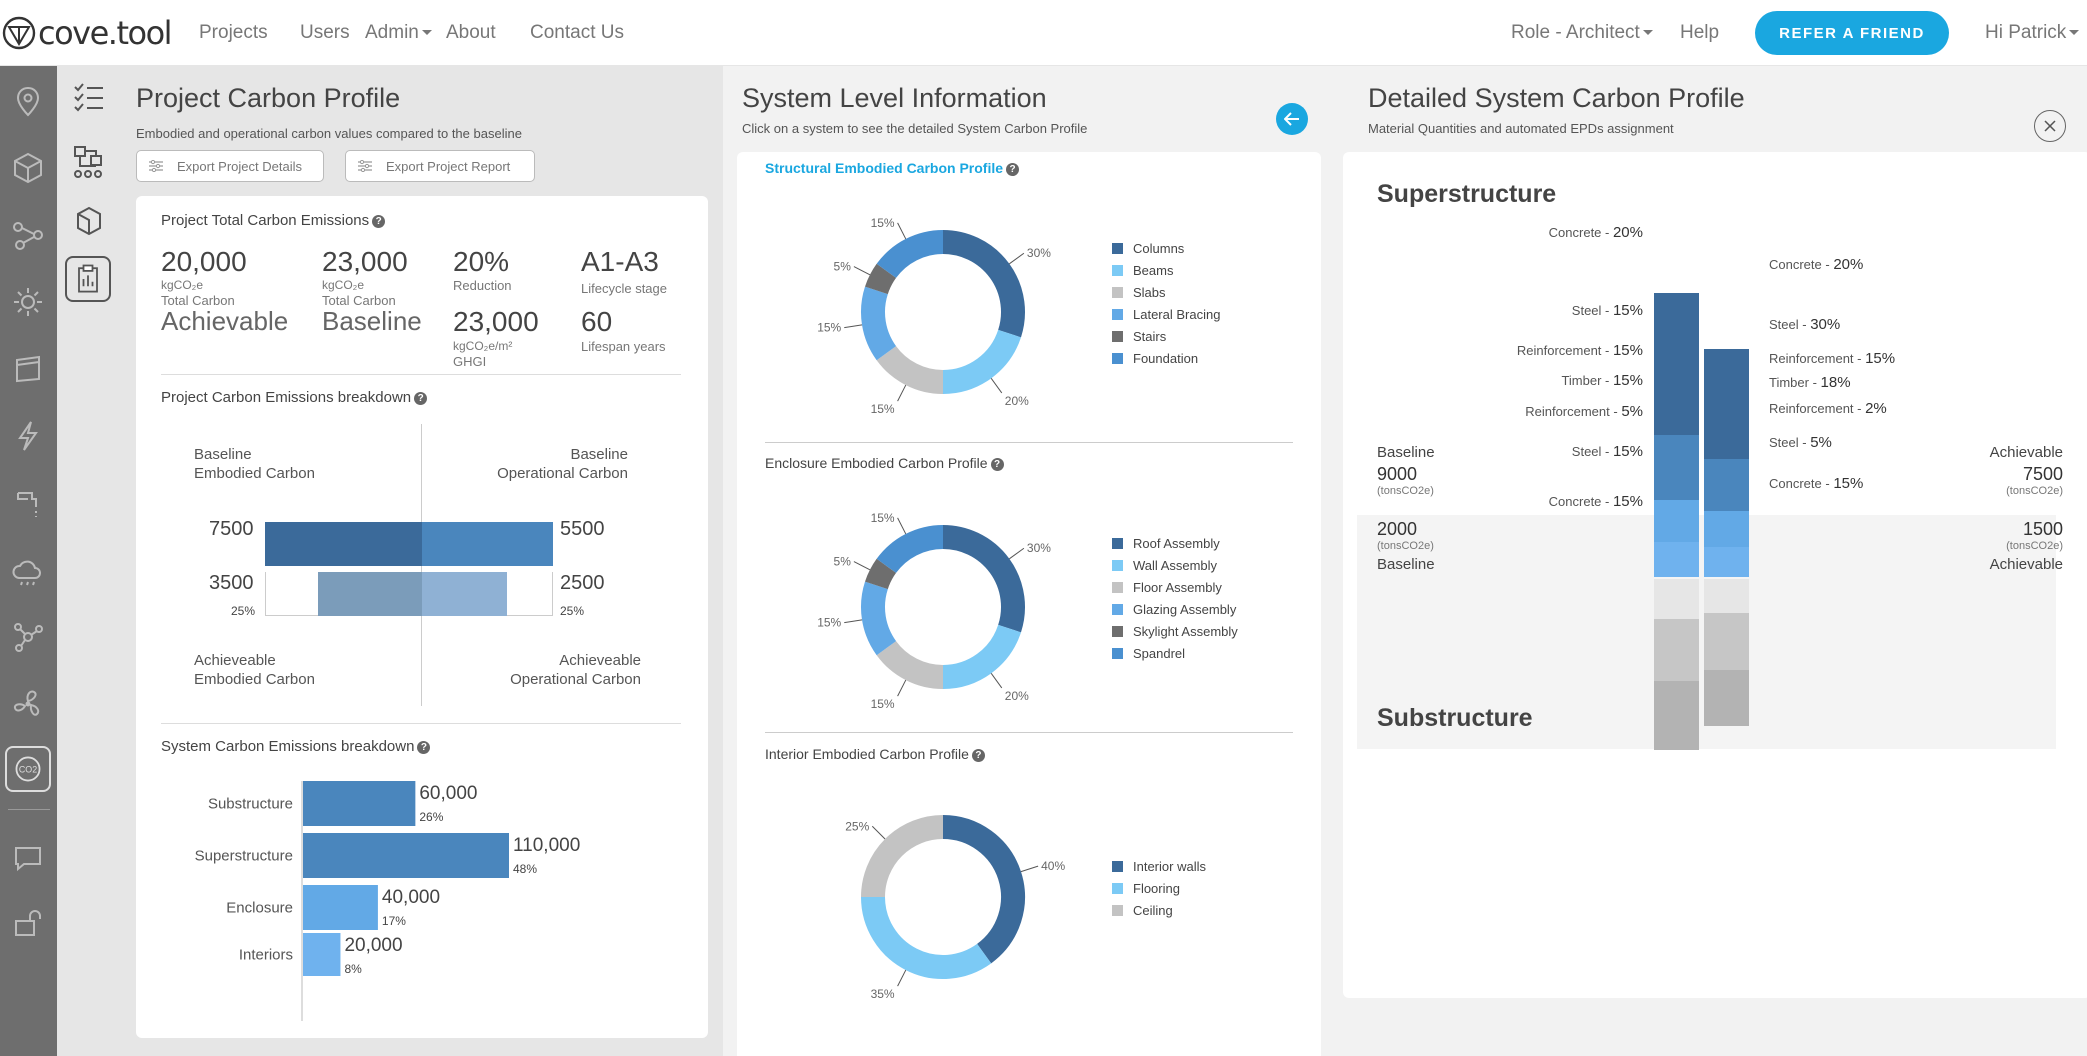 The height and width of the screenshot is (1056, 2087). I want to click on achievable-embodied-bar, so click(370, 594).